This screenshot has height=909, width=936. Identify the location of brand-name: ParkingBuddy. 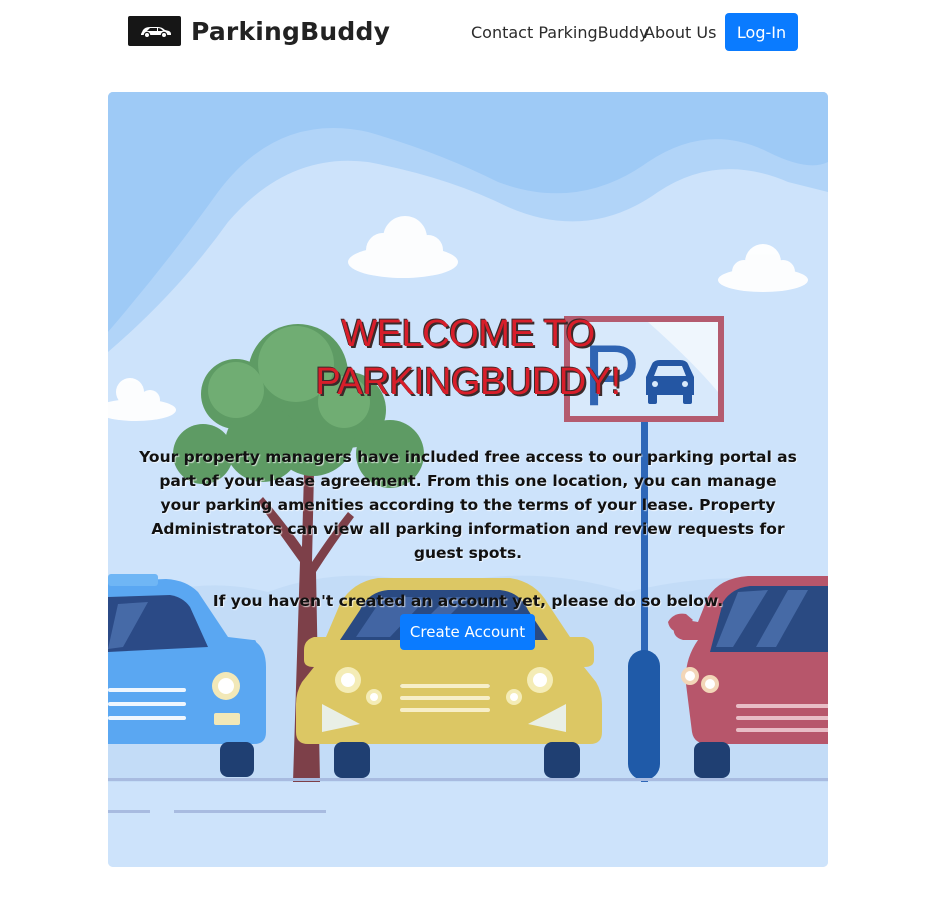
(291, 31).